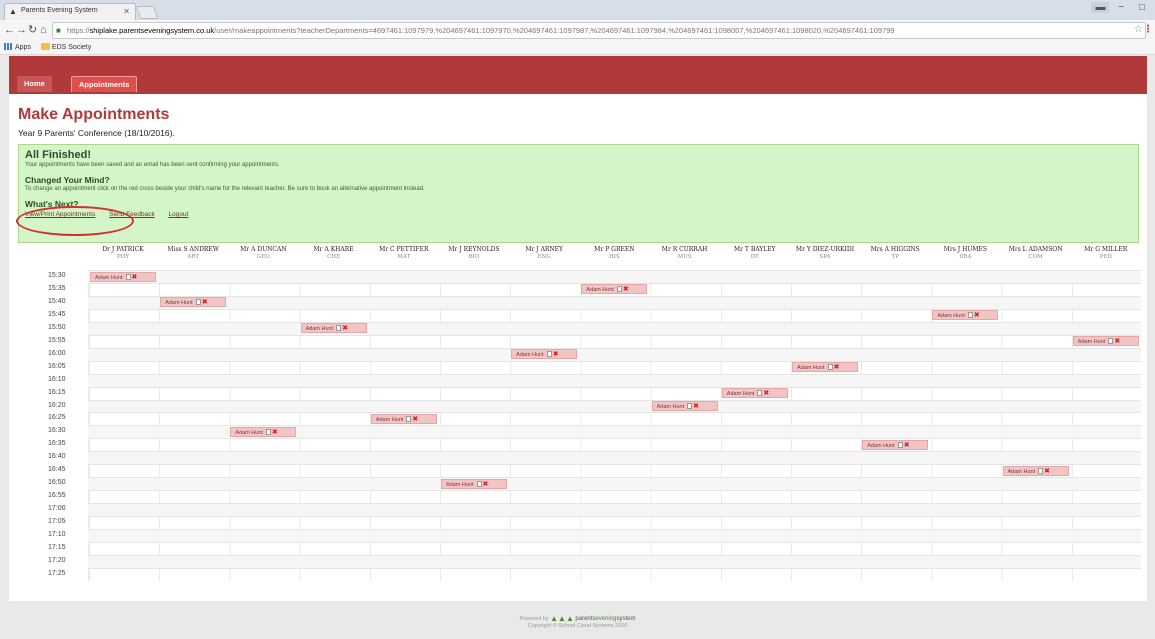 The height and width of the screenshot is (639, 1155). I want to click on reload-icon: ↻, so click(32, 30).